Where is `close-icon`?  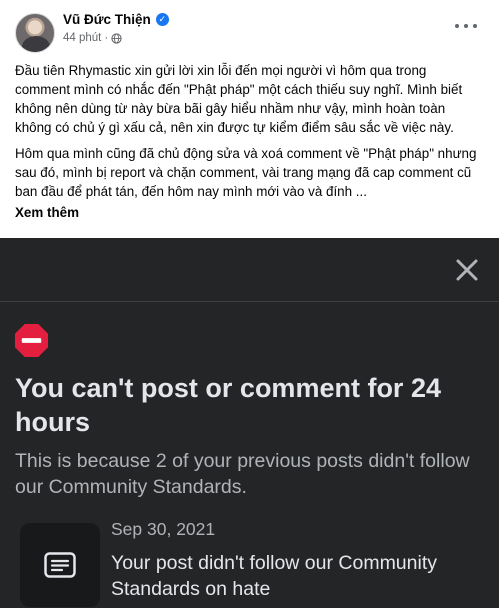
close-icon is located at coordinates (467, 270).